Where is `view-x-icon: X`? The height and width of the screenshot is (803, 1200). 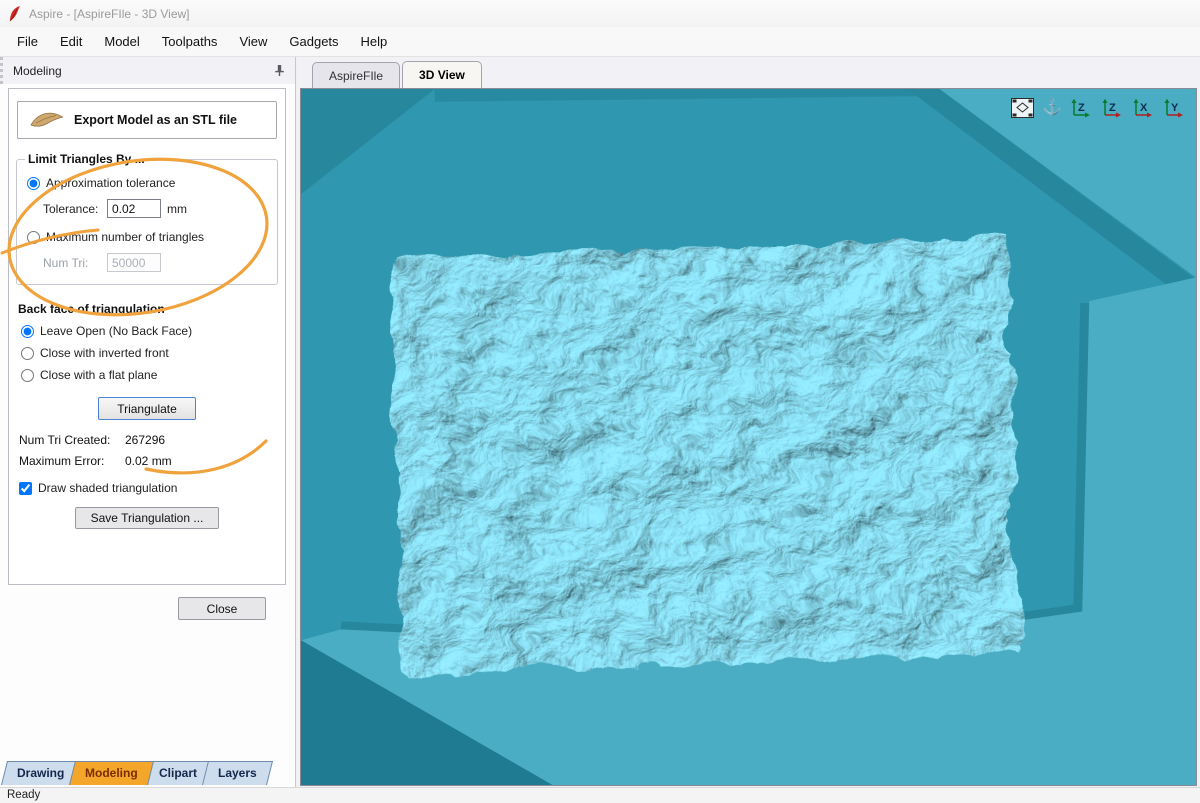
view-x-icon: X is located at coordinates (1143, 108).